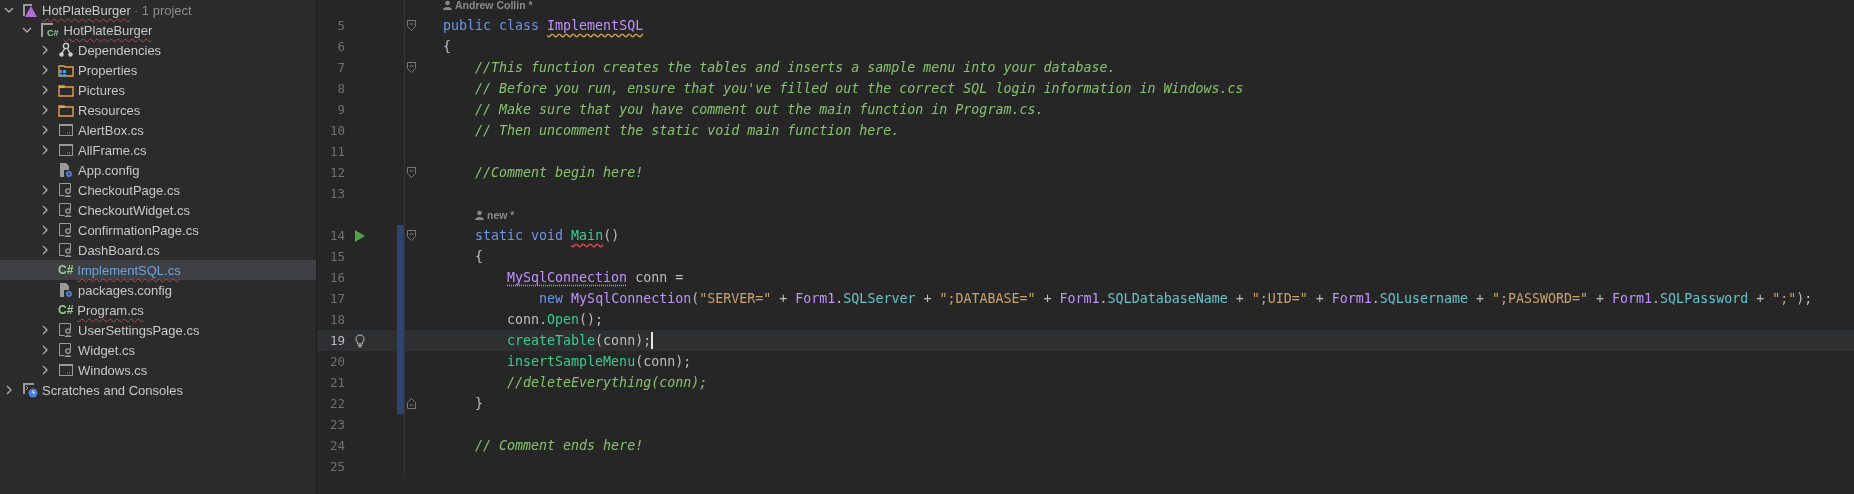 Image resolution: width=1854 pixels, height=494 pixels. What do you see at coordinates (337, 425) in the screenshot?
I see `line-number: 23` at bounding box center [337, 425].